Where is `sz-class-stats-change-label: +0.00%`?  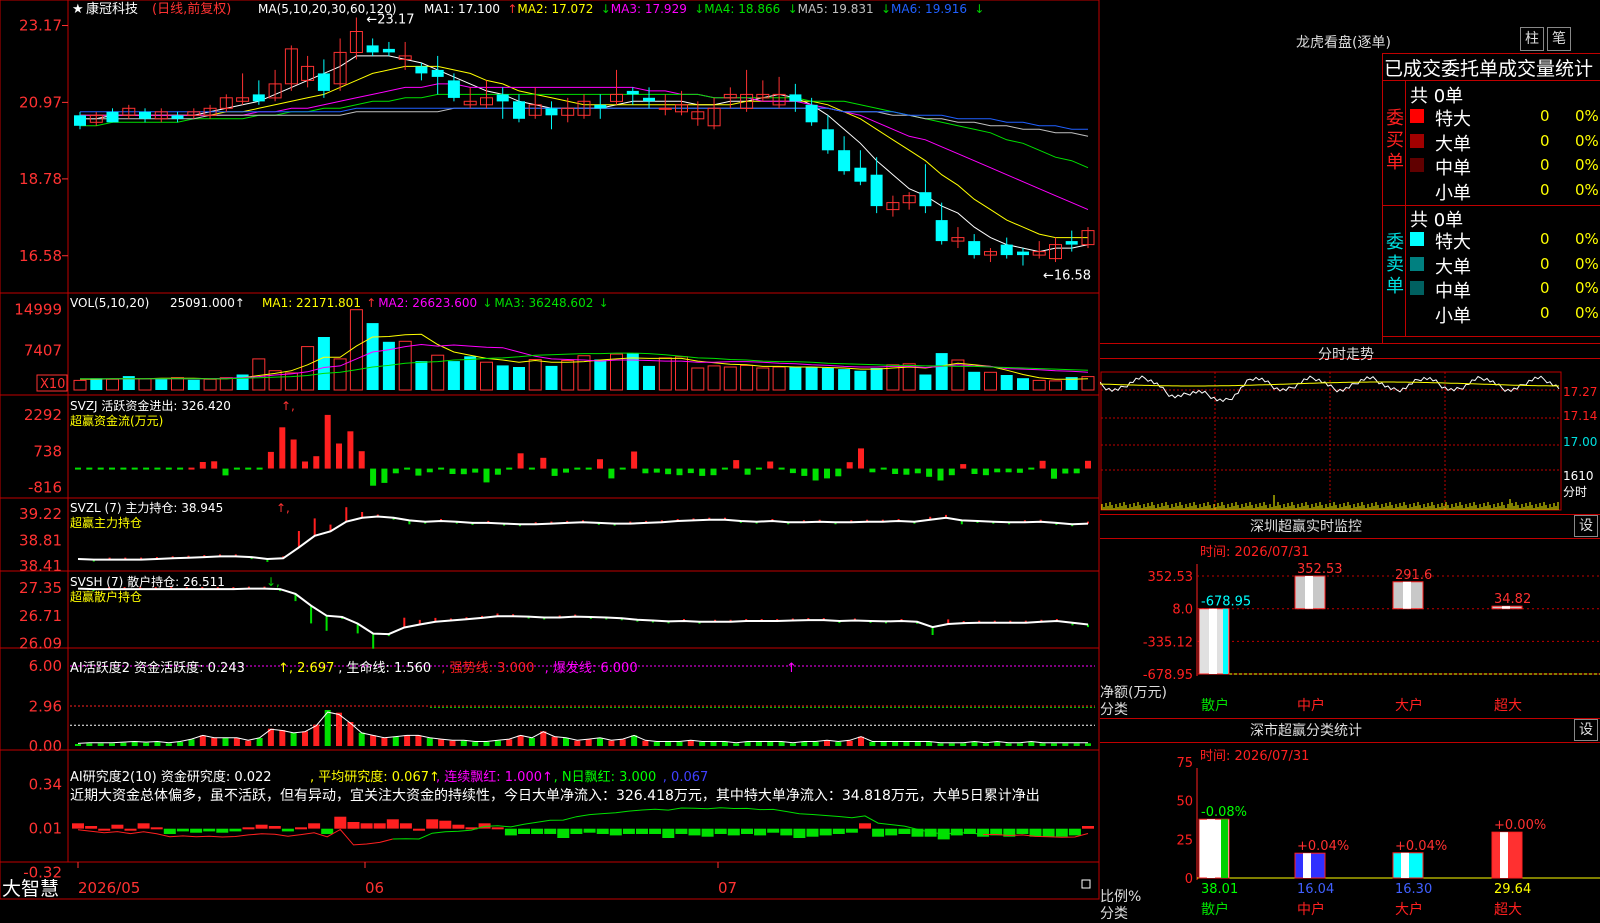
sz-class-stats-change-label: +0.00% is located at coordinates (1520, 825).